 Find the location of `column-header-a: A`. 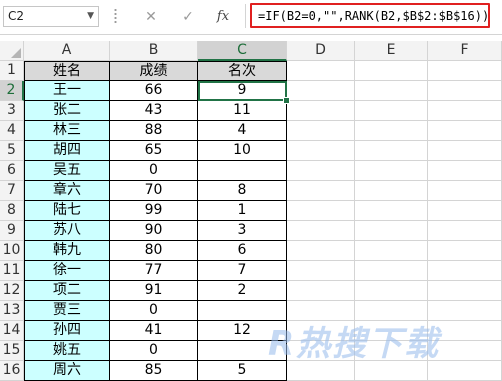

column-header-a: A is located at coordinates (67, 51).